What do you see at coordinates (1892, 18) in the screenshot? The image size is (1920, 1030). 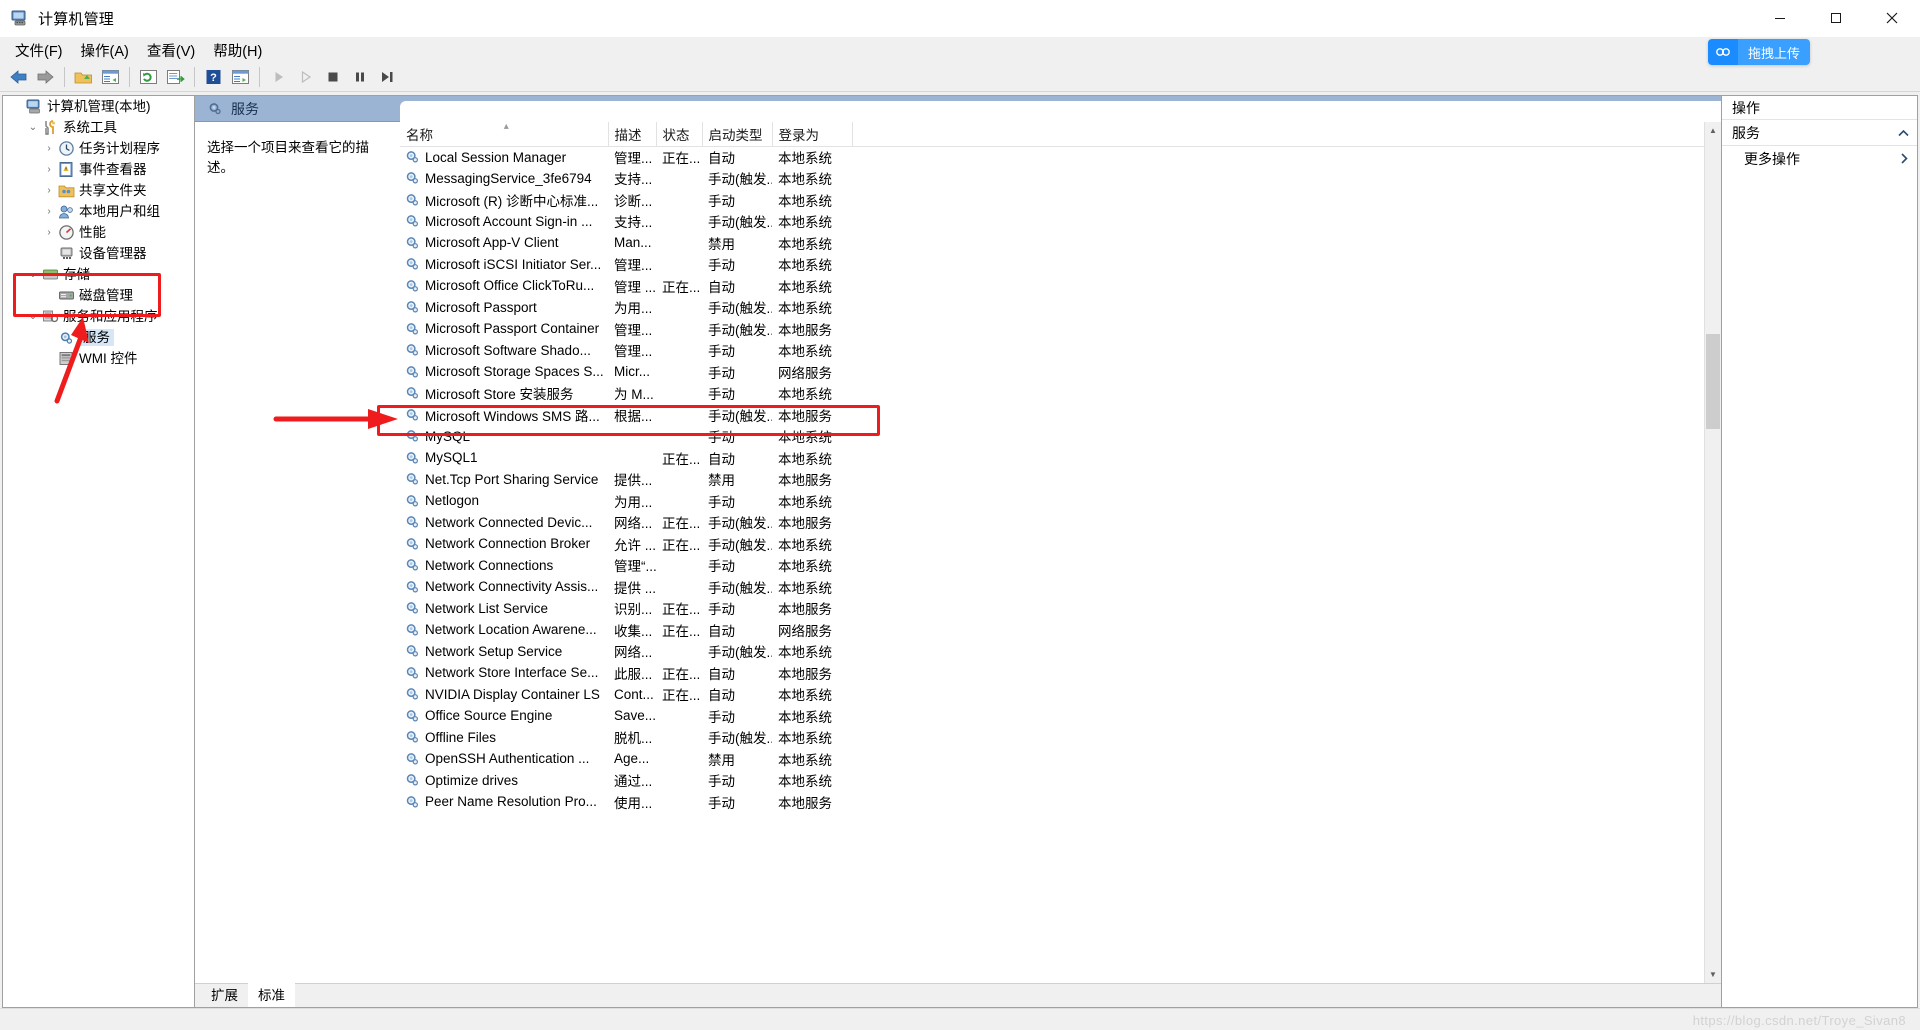 I see `close-button` at bounding box center [1892, 18].